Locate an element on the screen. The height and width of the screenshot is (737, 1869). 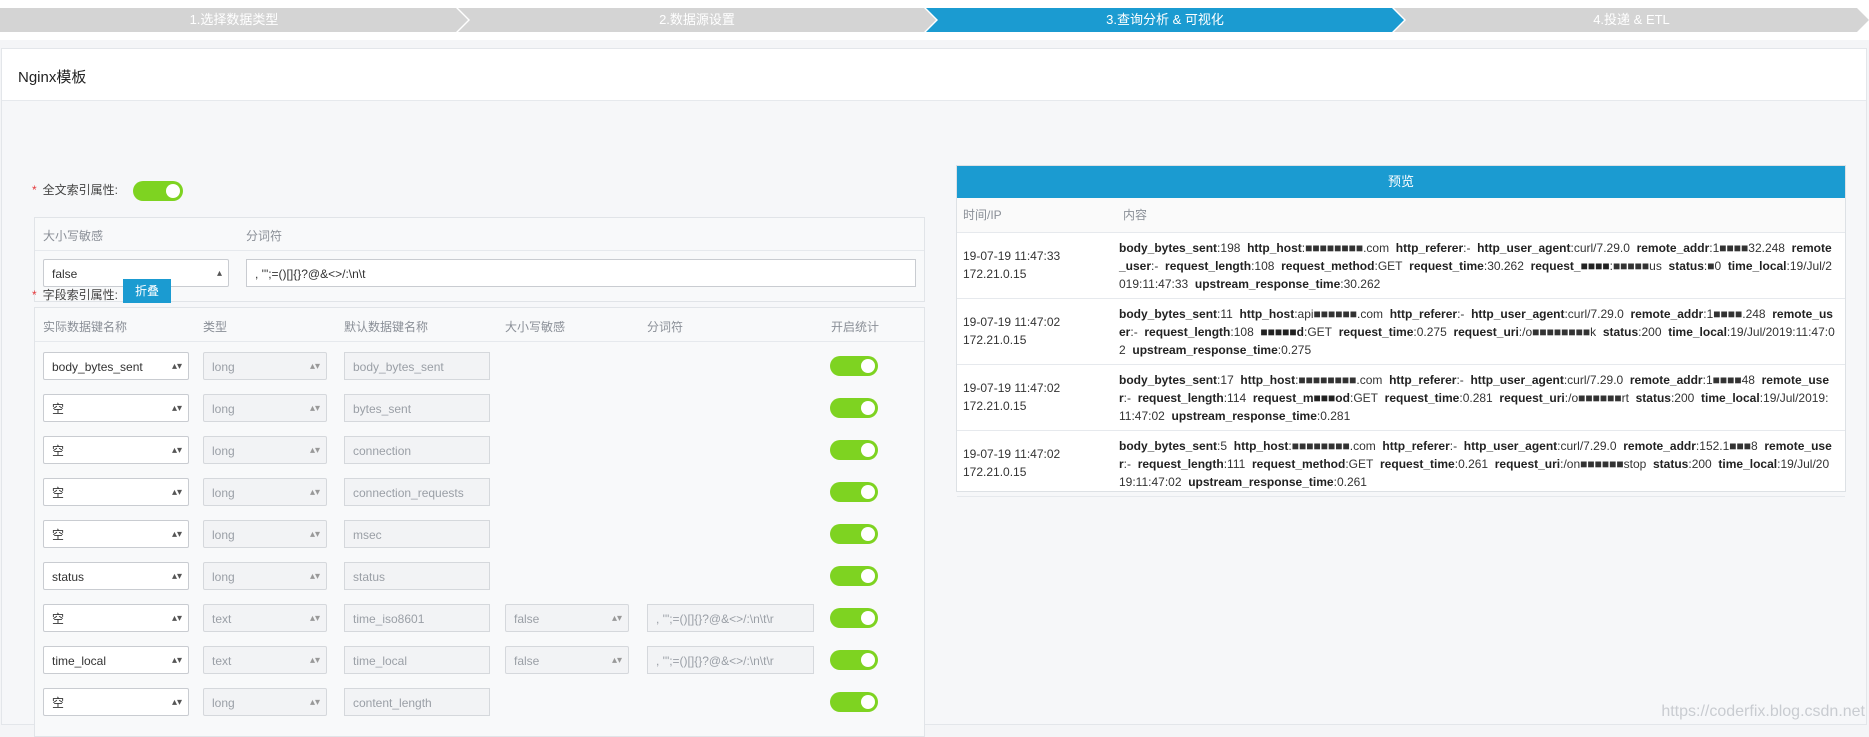
log-key: request_uri is located at coordinates (1532, 398).